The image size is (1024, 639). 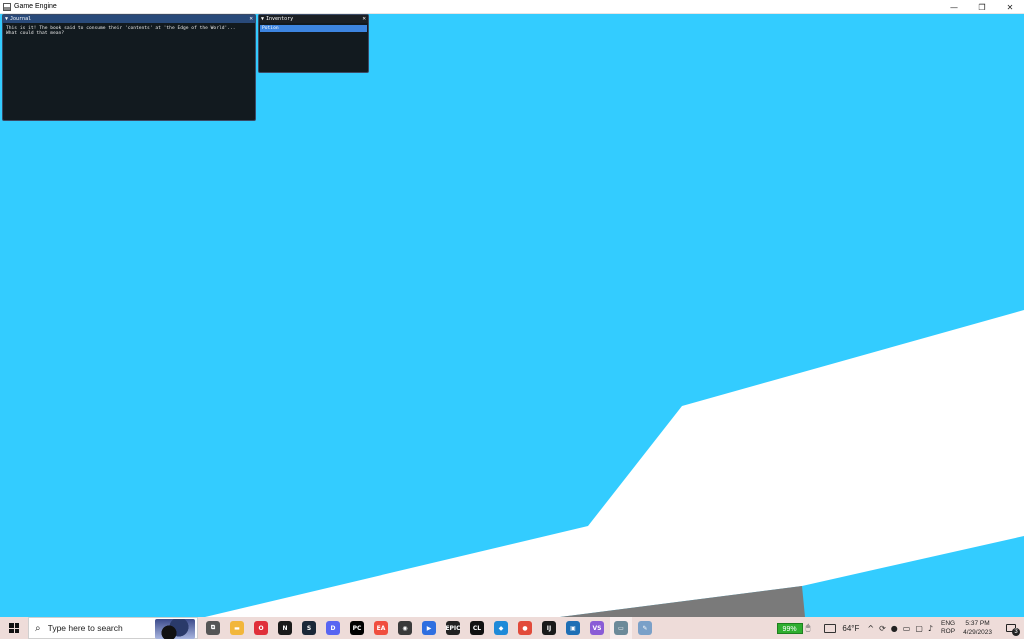 I want to click on taskbar-app-button: EPIC, so click(x=453, y=628).